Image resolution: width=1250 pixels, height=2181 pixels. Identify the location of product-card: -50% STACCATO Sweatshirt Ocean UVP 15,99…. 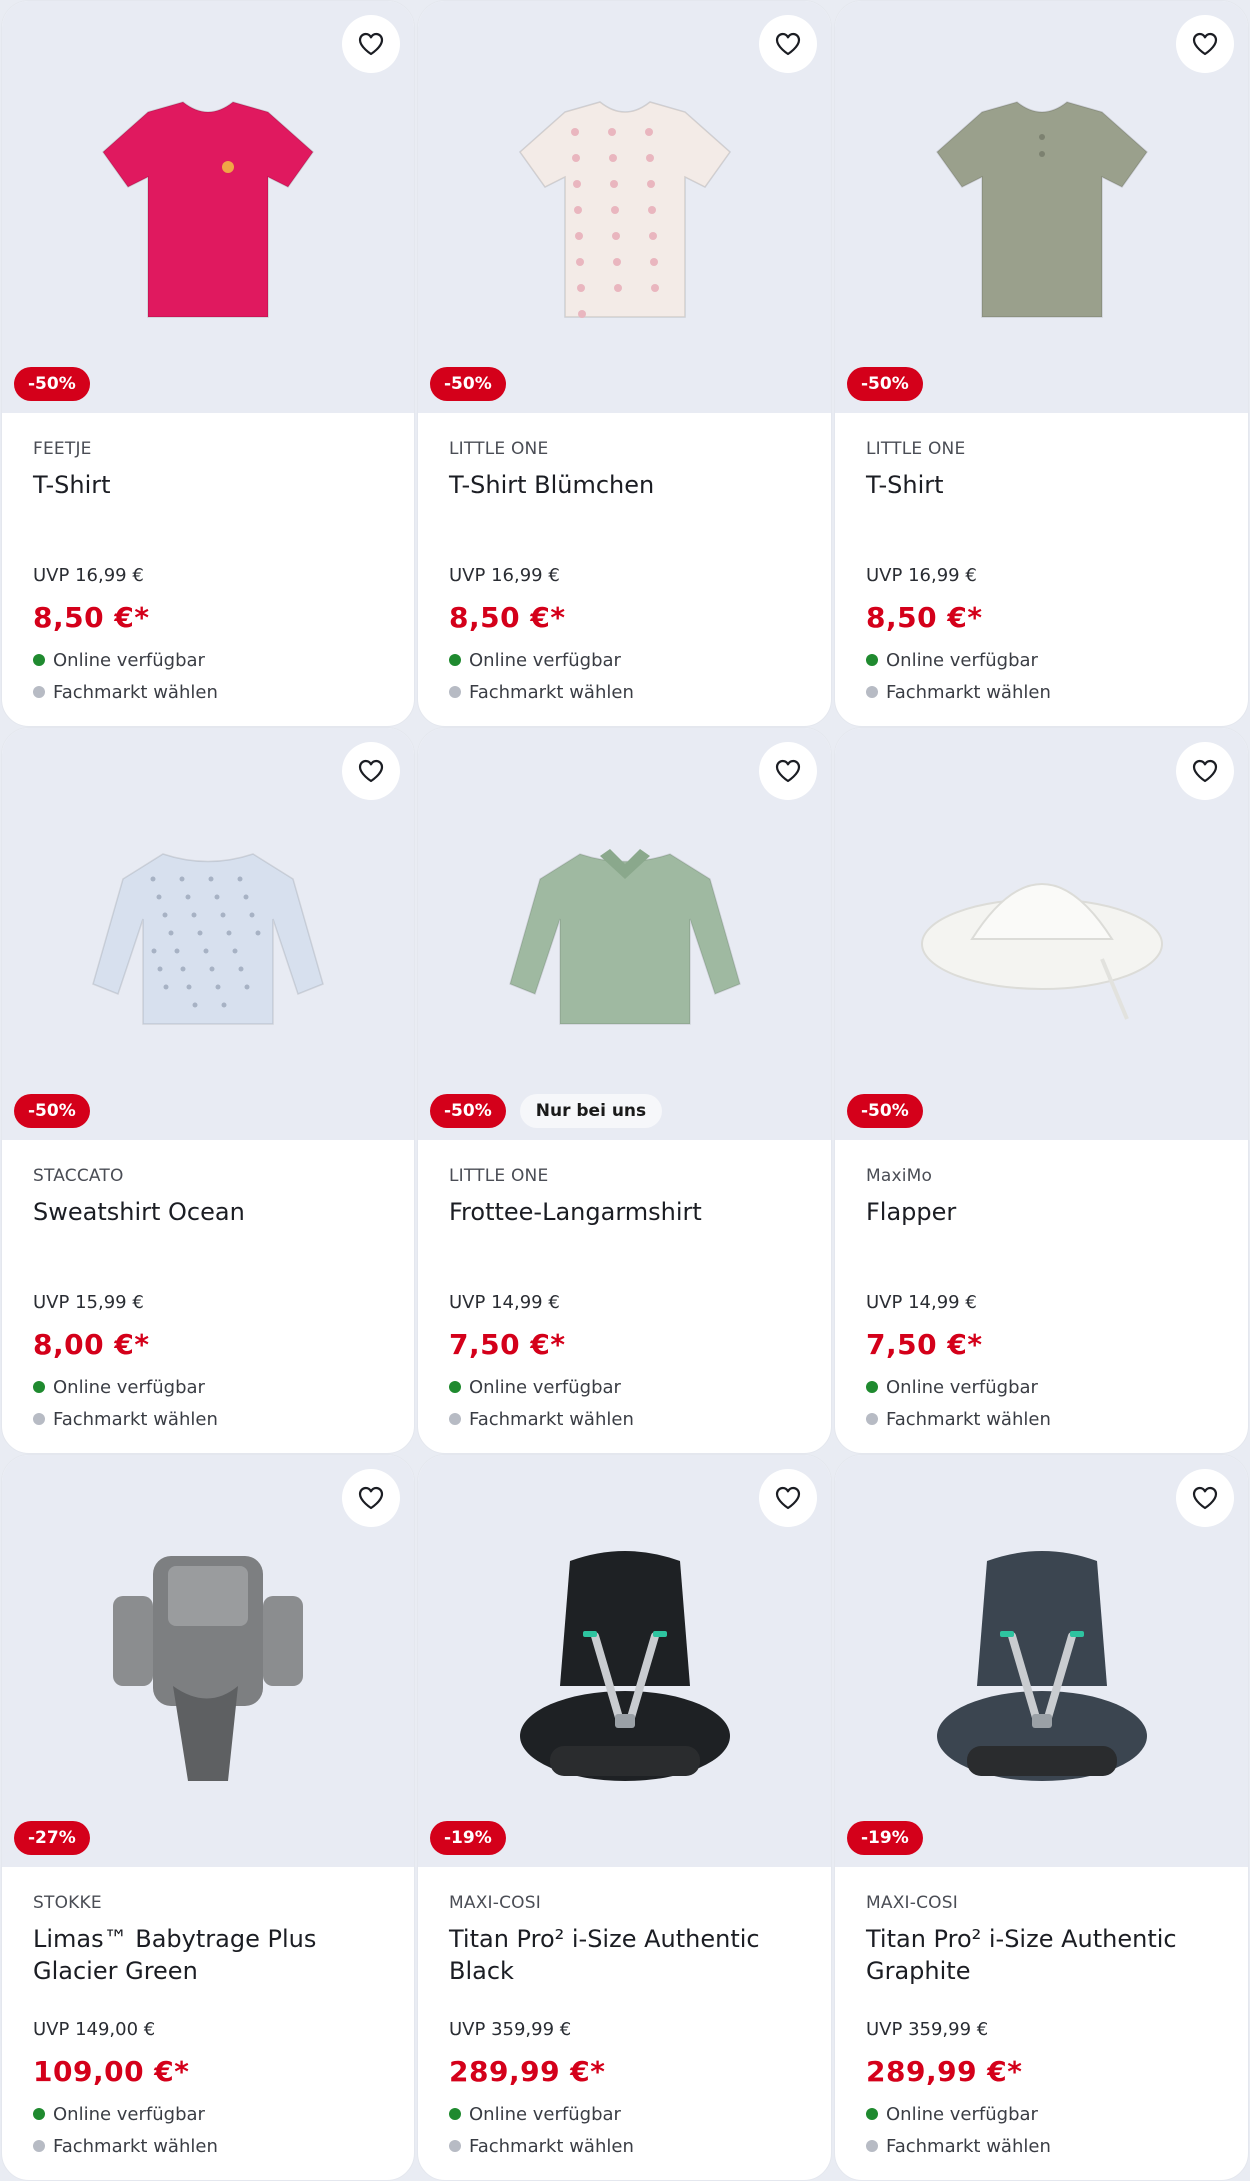
(208, 1090).